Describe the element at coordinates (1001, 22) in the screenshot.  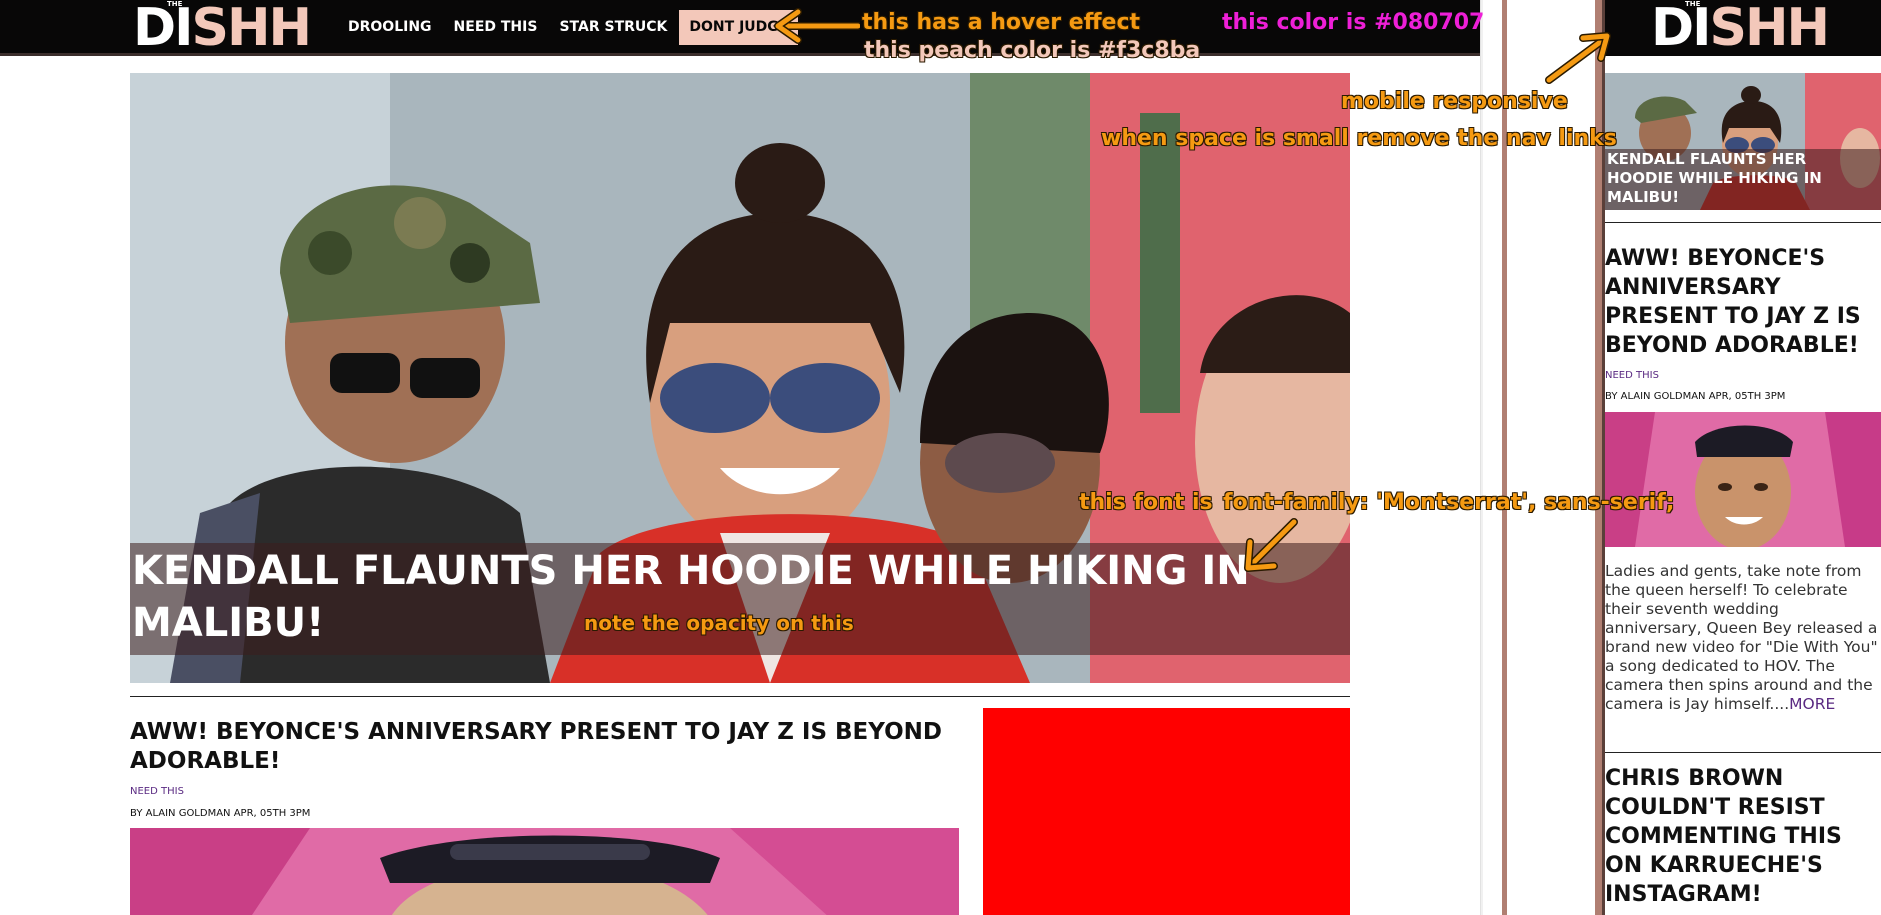
I see `annotation-hover: this has a hover effect` at that location.